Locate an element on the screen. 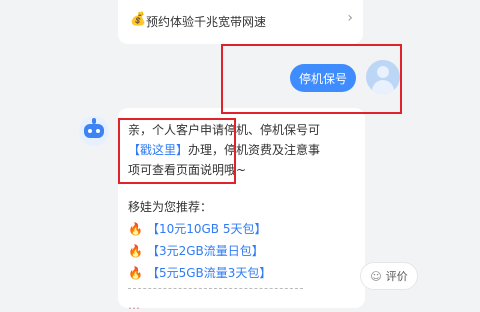  dashed-divider is located at coordinates (215, 288).